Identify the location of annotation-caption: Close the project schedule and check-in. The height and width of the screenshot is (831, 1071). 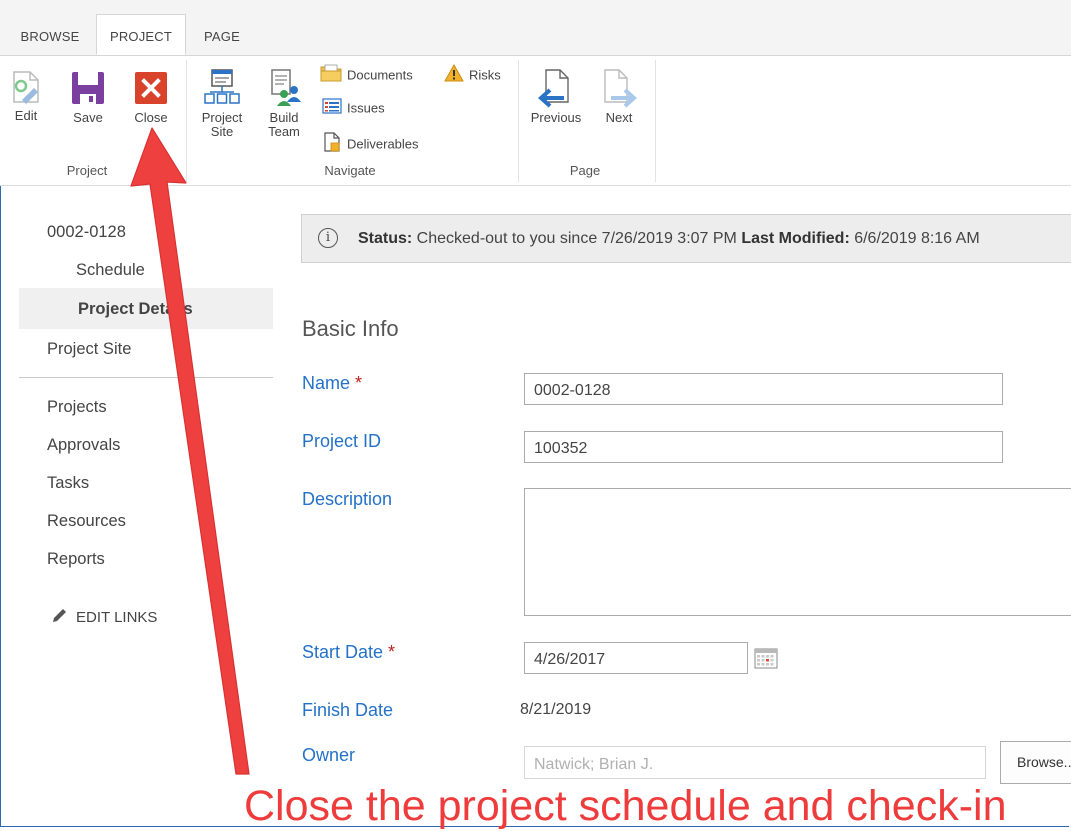
(625, 806).